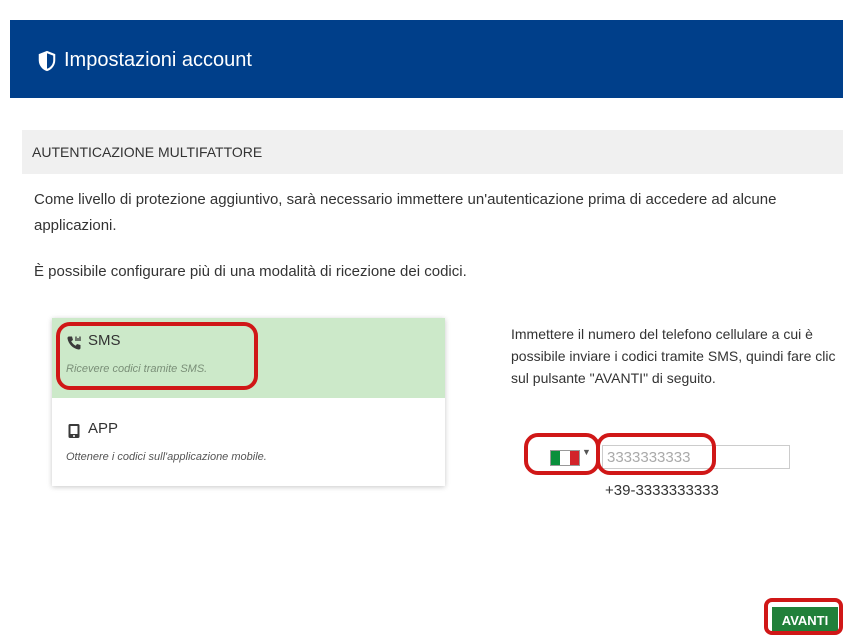 Image resolution: width=843 pixels, height=635 pixels. Describe the element at coordinates (248, 358) in the screenshot. I see `method-option-sms: SMS Ricevere codici tramite SMS.` at that location.